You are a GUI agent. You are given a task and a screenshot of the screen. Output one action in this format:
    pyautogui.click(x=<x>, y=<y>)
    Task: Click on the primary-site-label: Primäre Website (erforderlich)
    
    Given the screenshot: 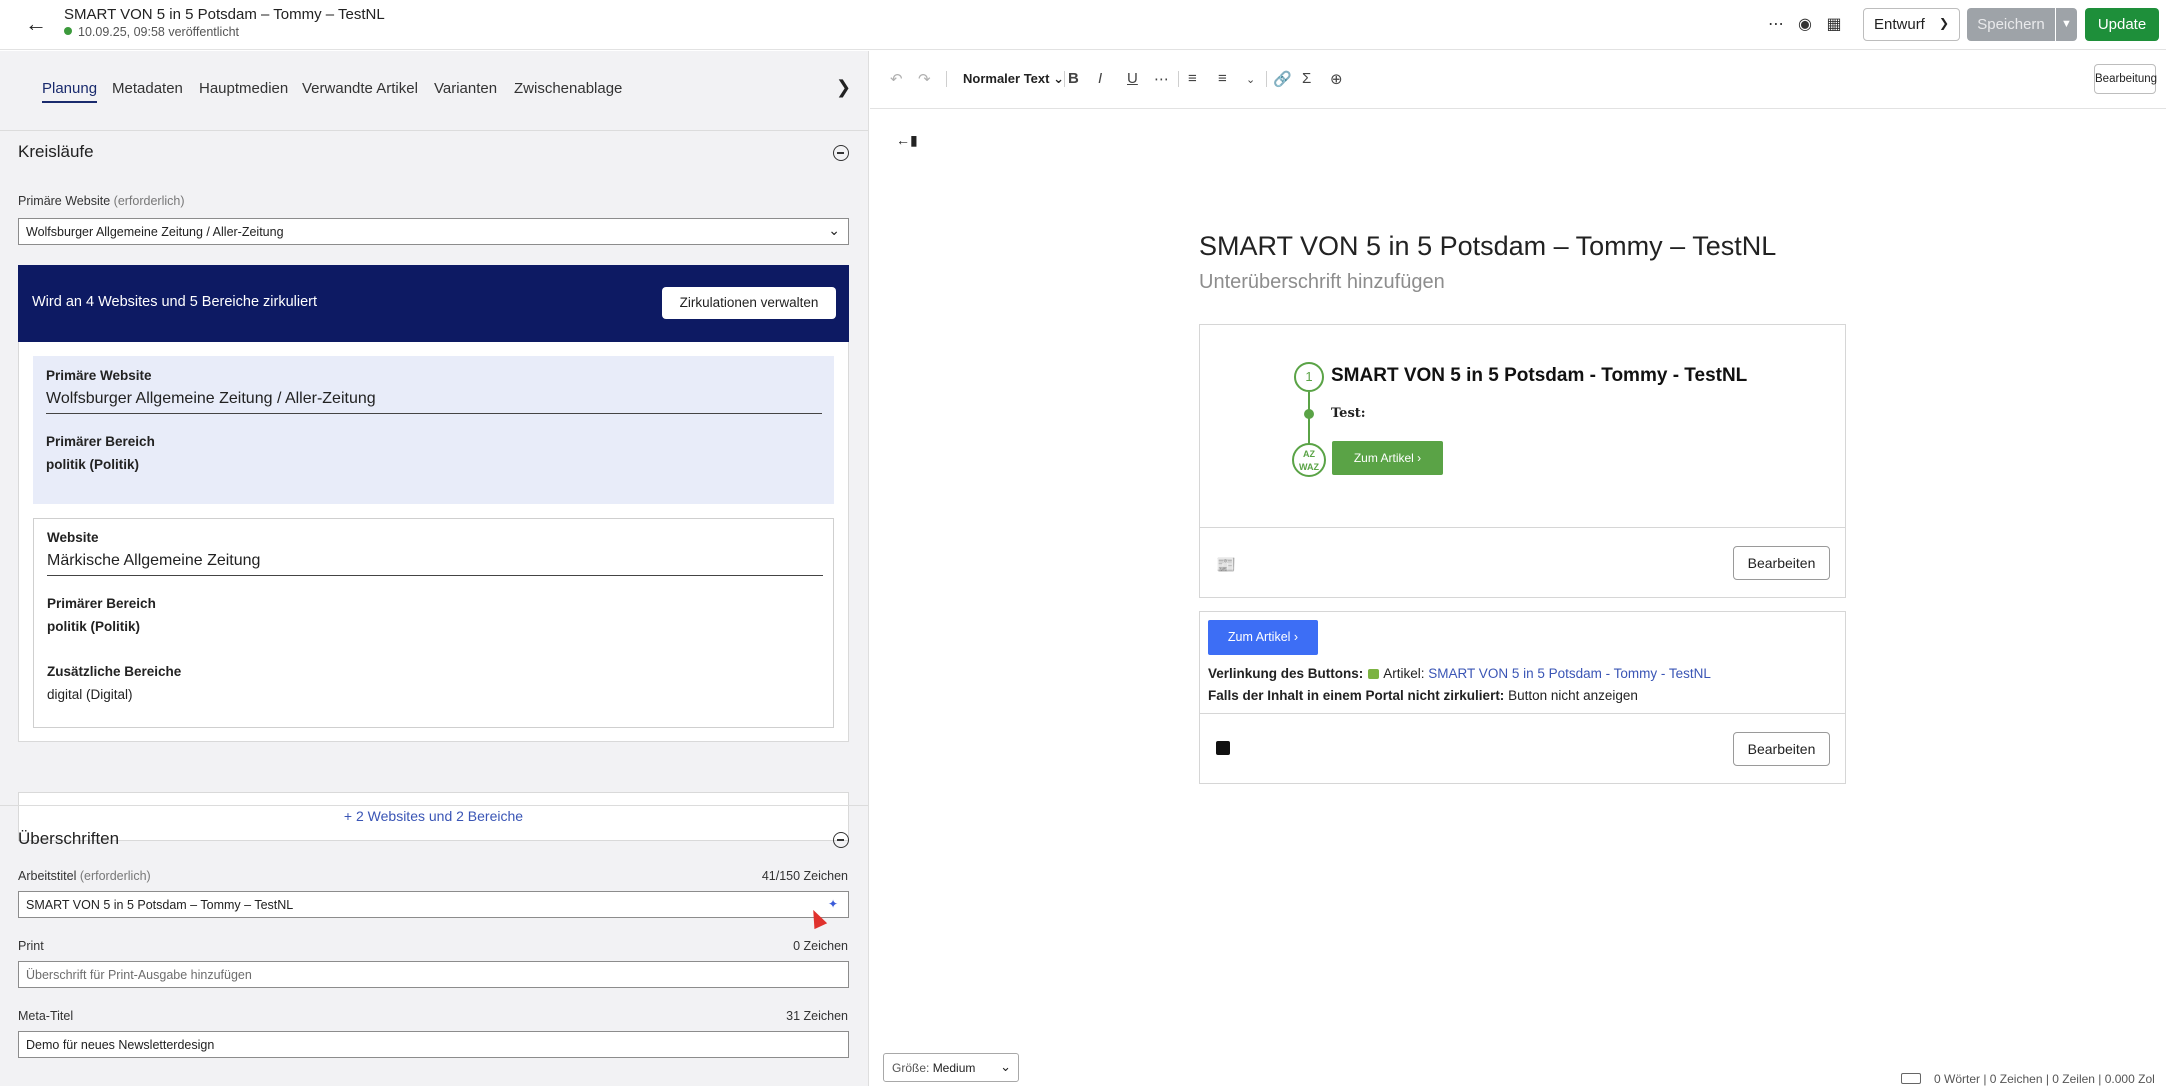 What is the action you would take?
    pyautogui.click(x=101, y=201)
    